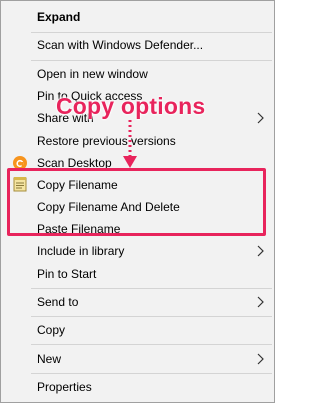 The height and width of the screenshot is (404, 320). I want to click on menu-item-label: Restore previous versions, so click(106, 141).